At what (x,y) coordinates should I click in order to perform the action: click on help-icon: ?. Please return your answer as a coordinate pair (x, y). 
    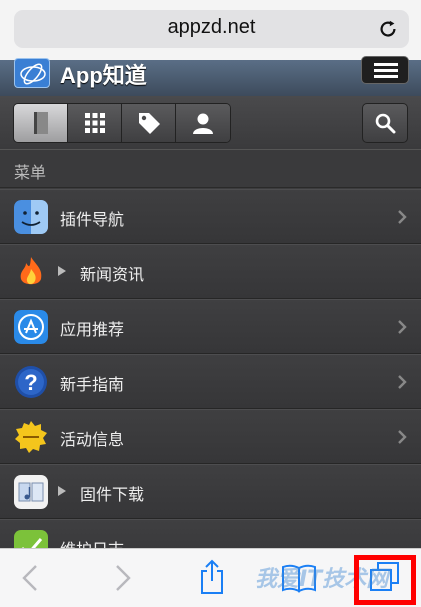
    Looking at the image, I should click on (31, 382).